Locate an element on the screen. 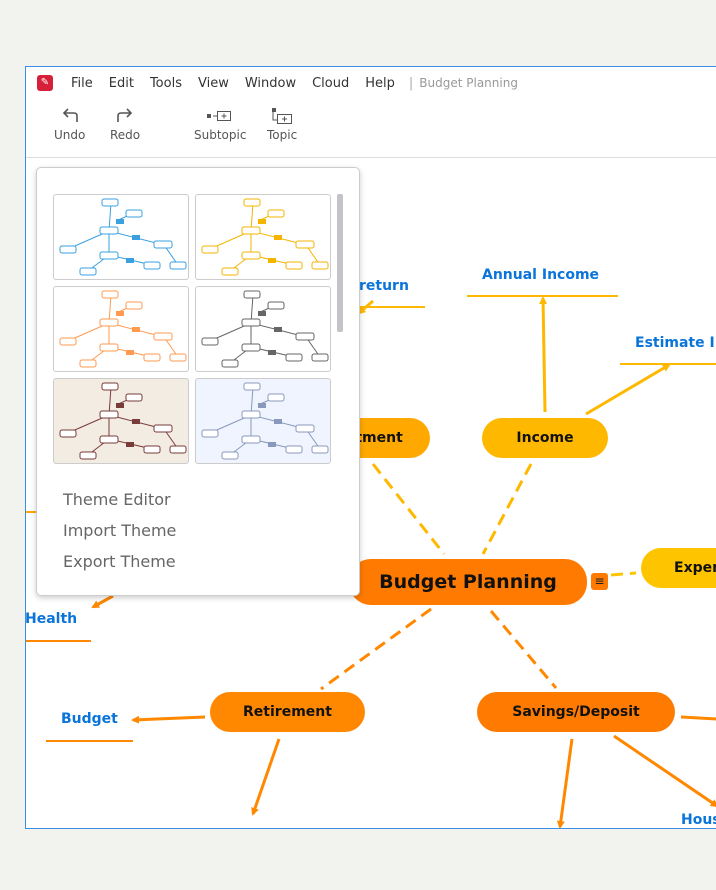 The height and width of the screenshot is (890, 716). subtopic-annual-income: Annual Income is located at coordinates (540, 275).